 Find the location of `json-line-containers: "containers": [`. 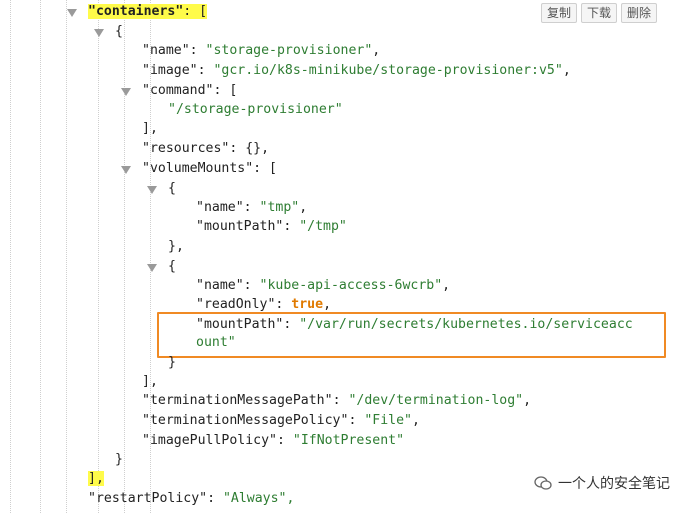

json-line-containers: "containers": [ is located at coordinates (148, 12).